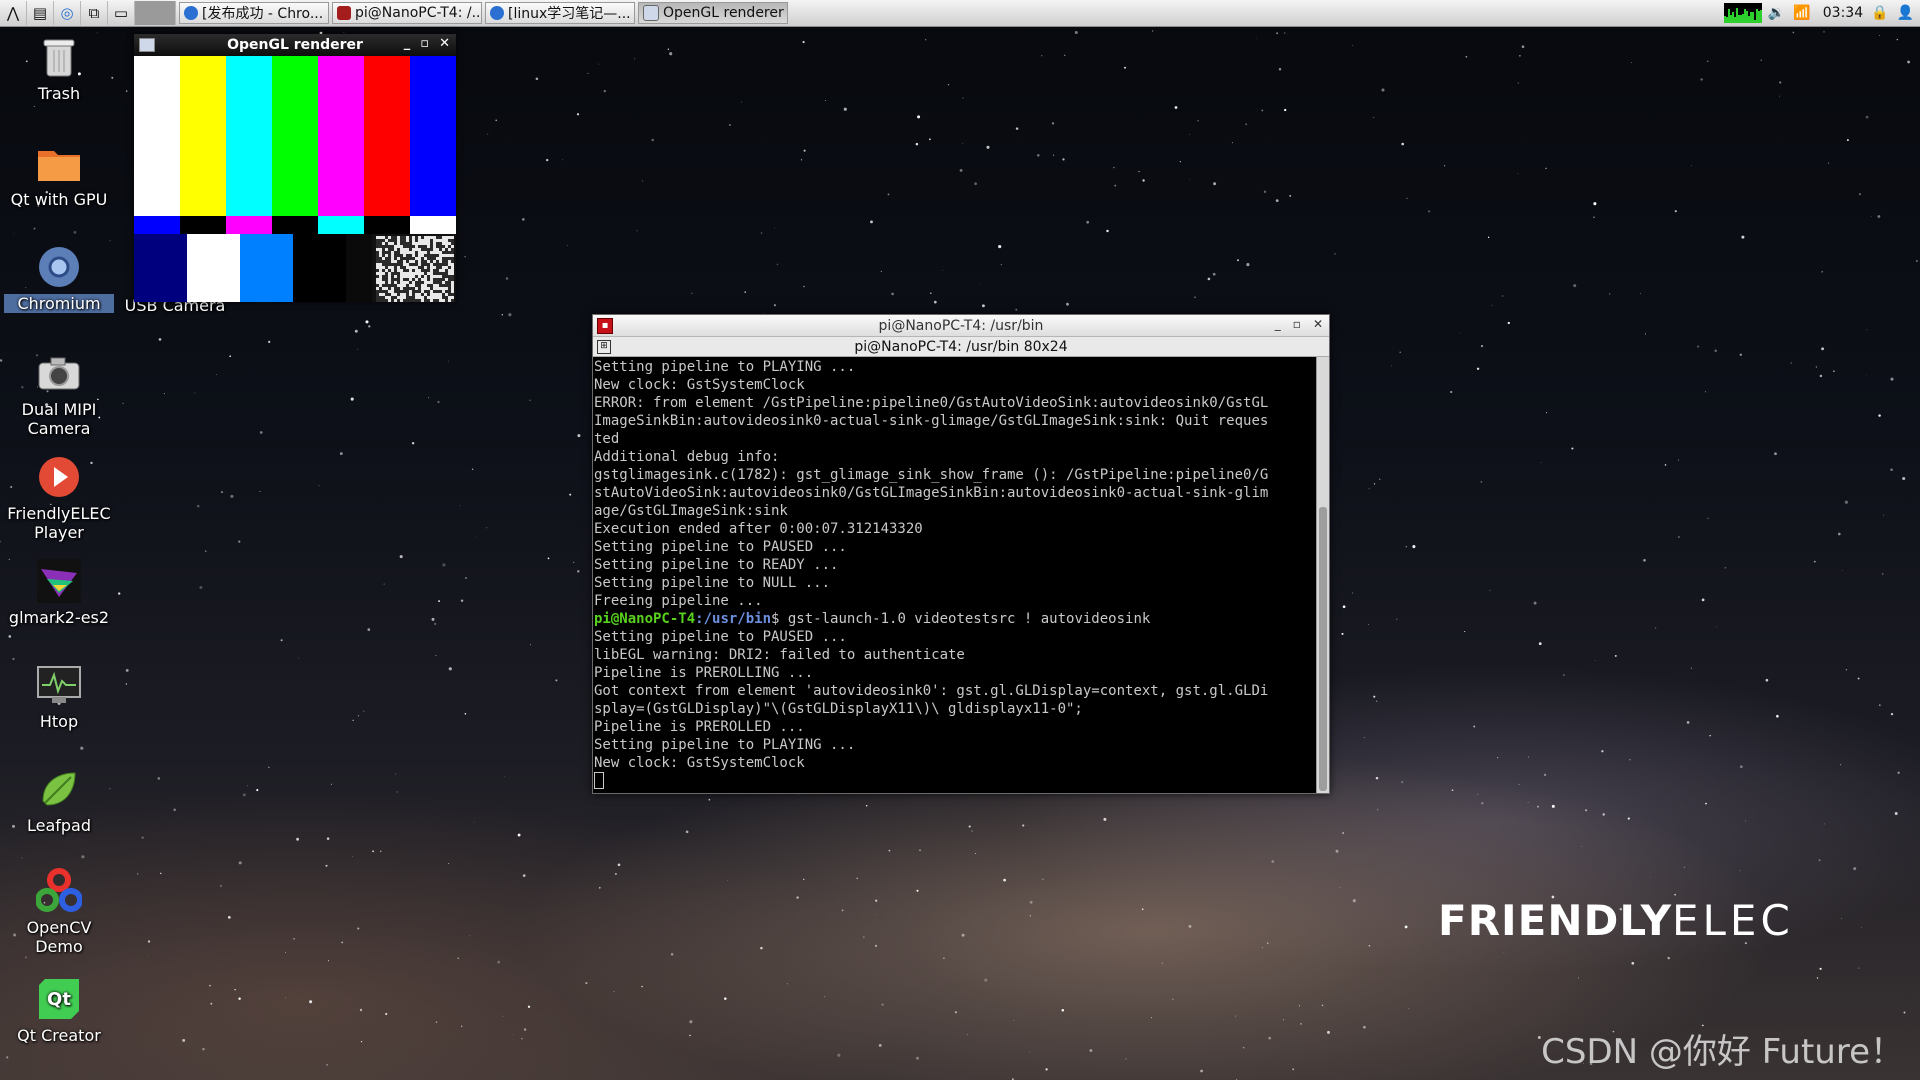  I want to click on scrollbar-thumb, so click(1323, 649).